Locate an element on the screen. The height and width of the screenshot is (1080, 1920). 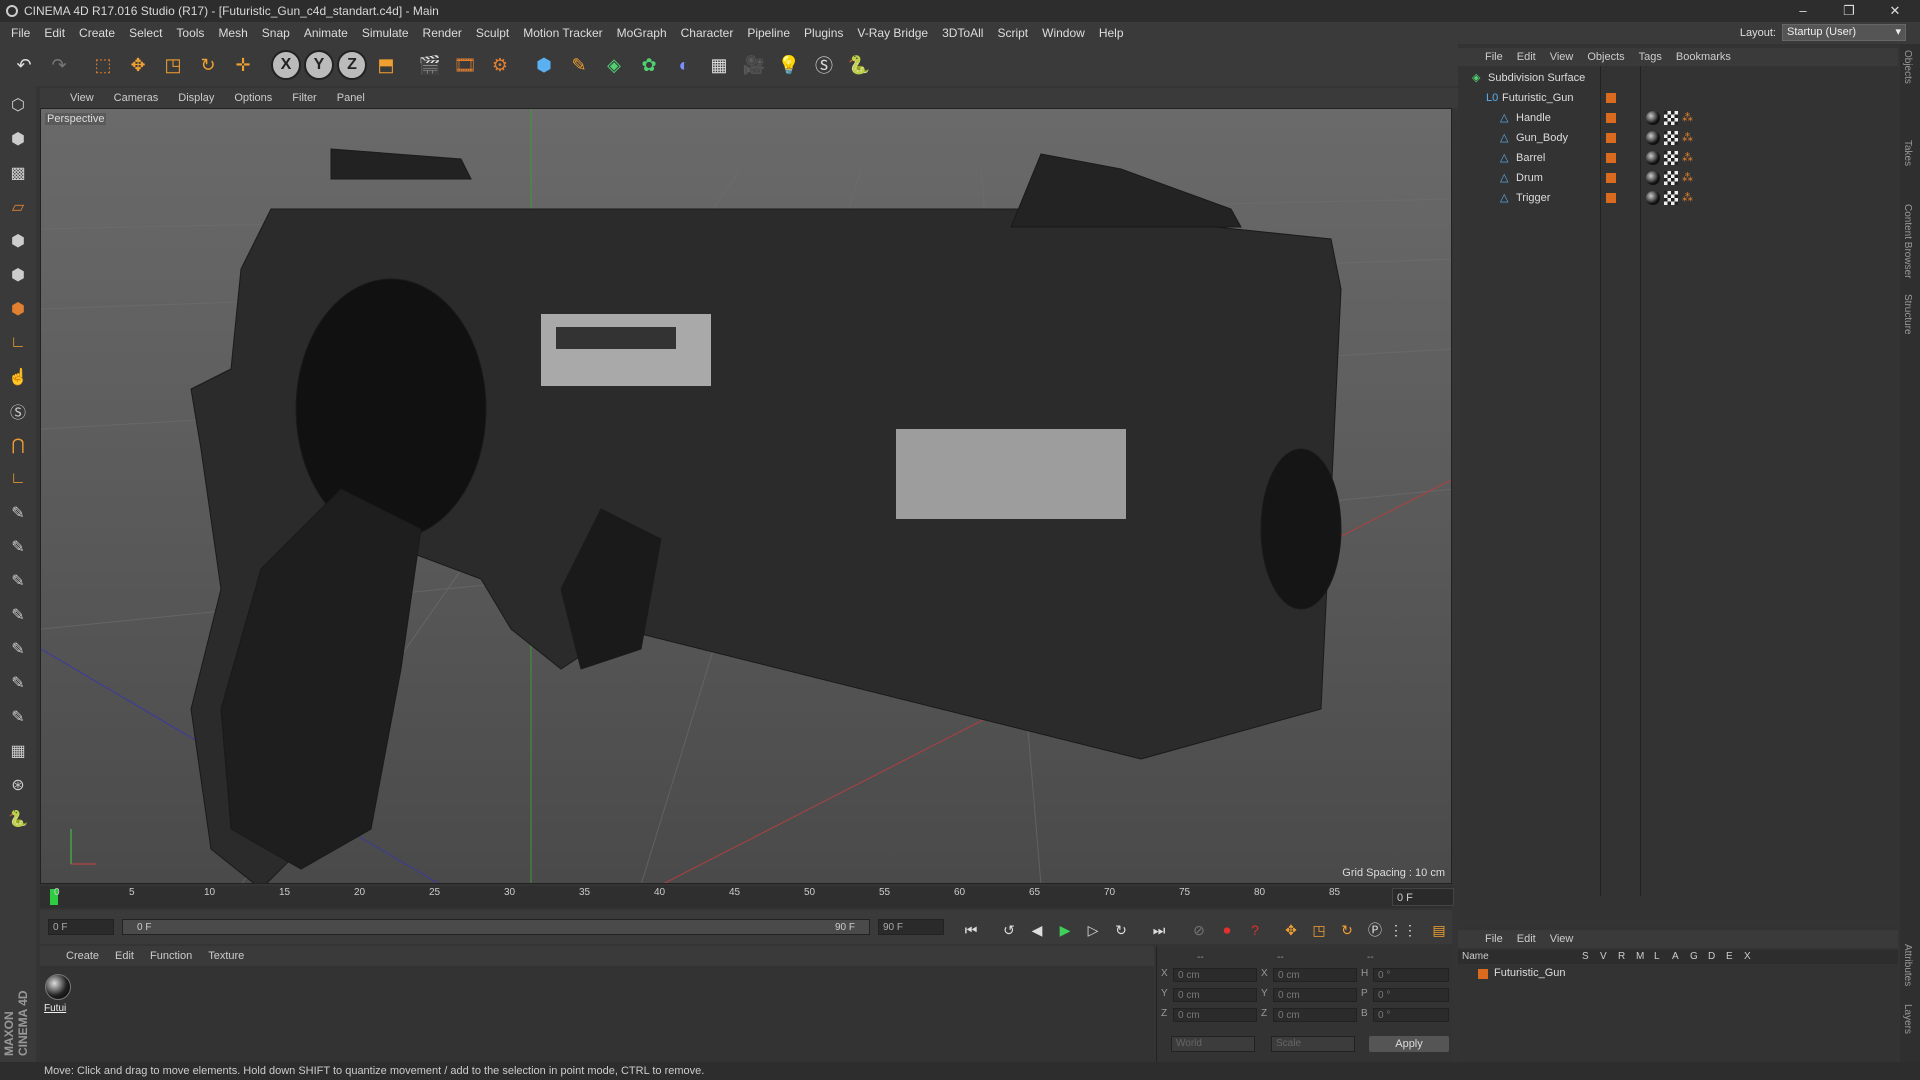
layer-column-g: G is located at coordinates (1694, 956).